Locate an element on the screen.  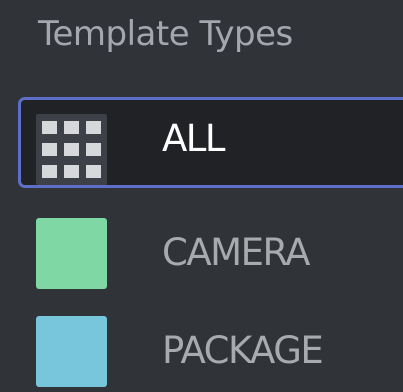
camera-color-swatch is located at coordinates (71, 253).